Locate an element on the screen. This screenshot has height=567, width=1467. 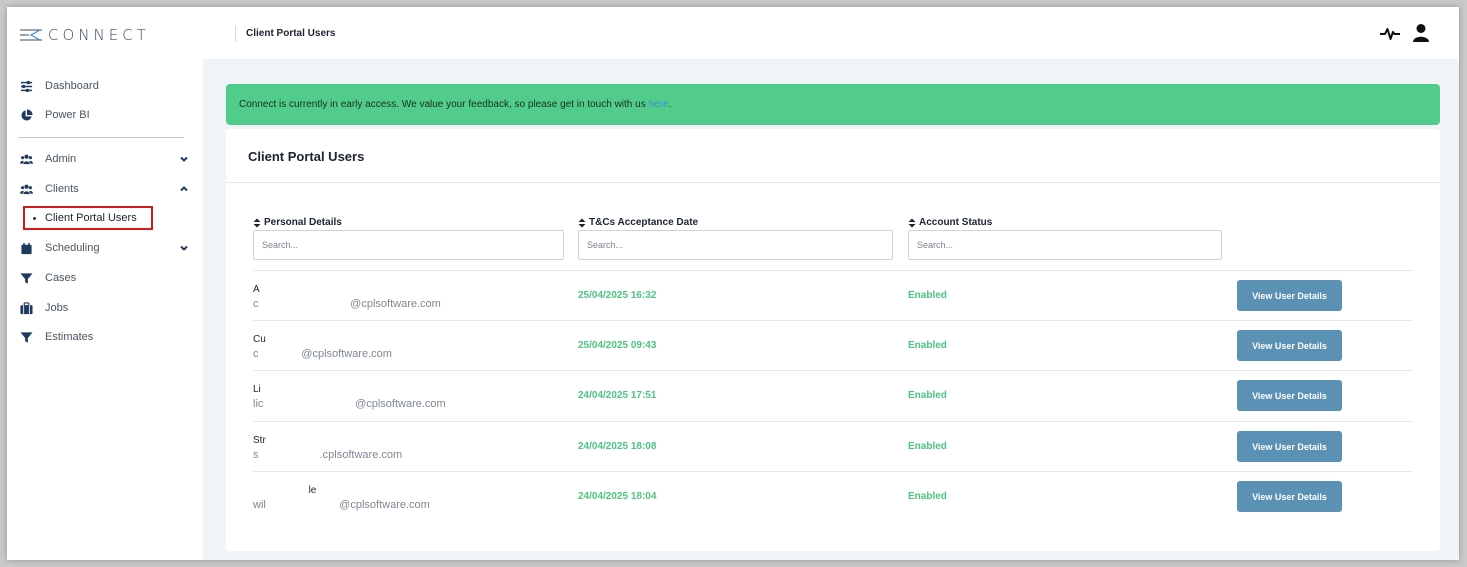
user-icon is located at coordinates (1421, 33).